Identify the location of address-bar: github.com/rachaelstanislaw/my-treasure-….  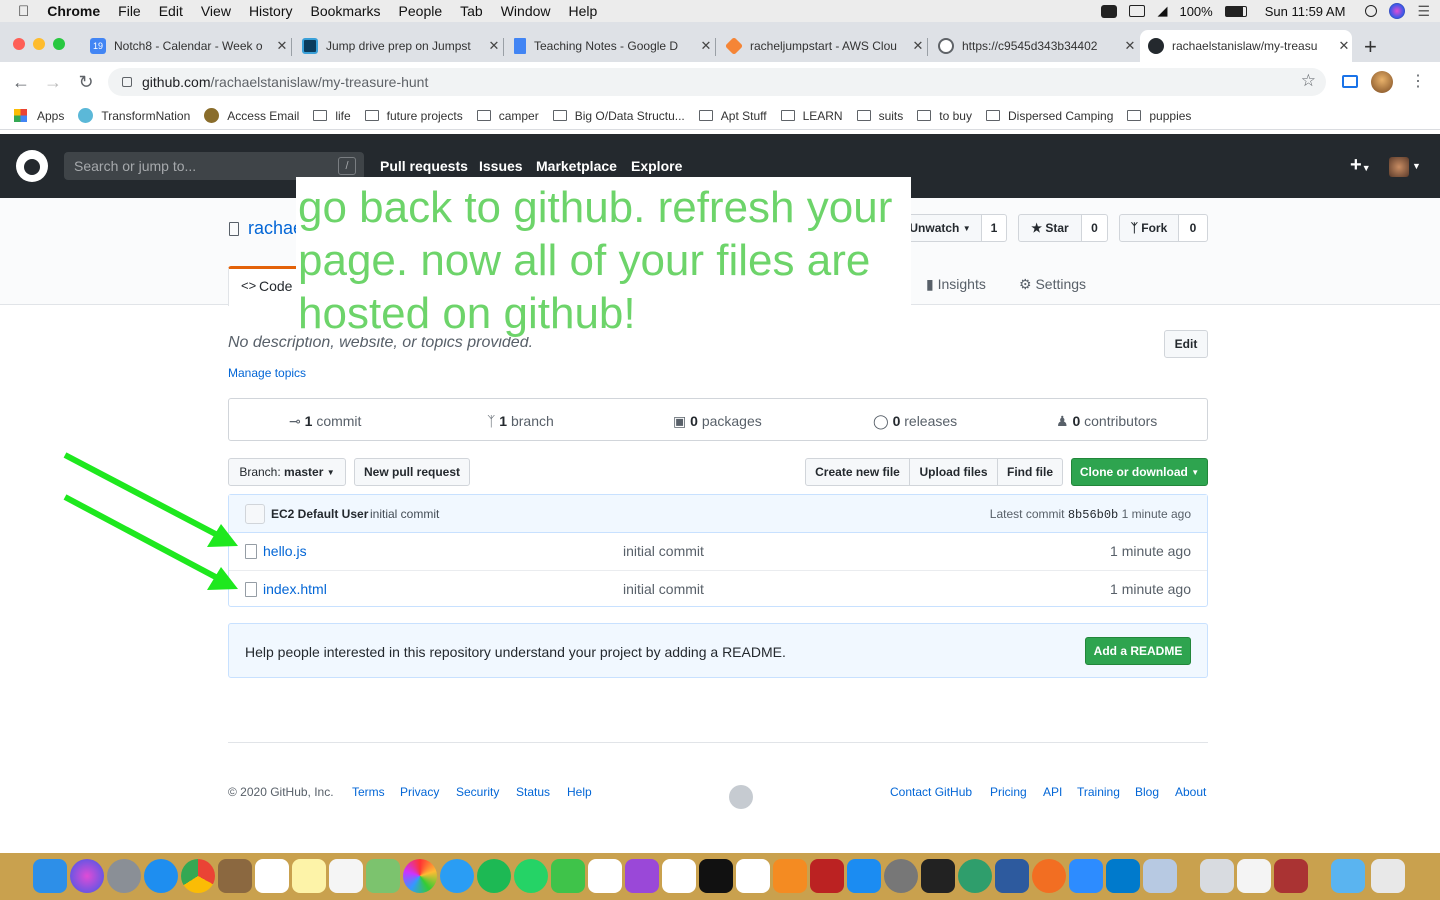
(717, 82).